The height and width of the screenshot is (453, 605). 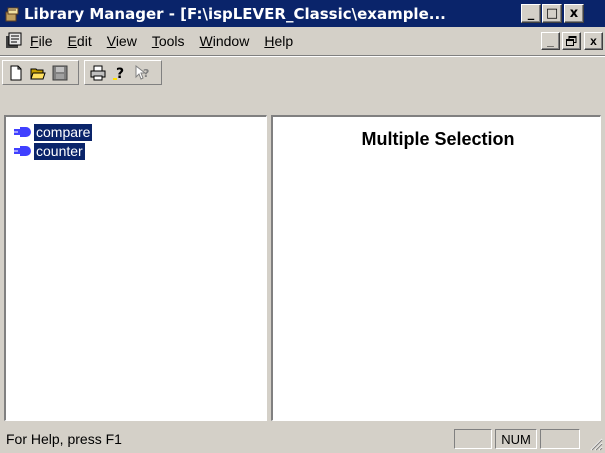 I want to click on help-icon: ?, so click(x=120, y=72).